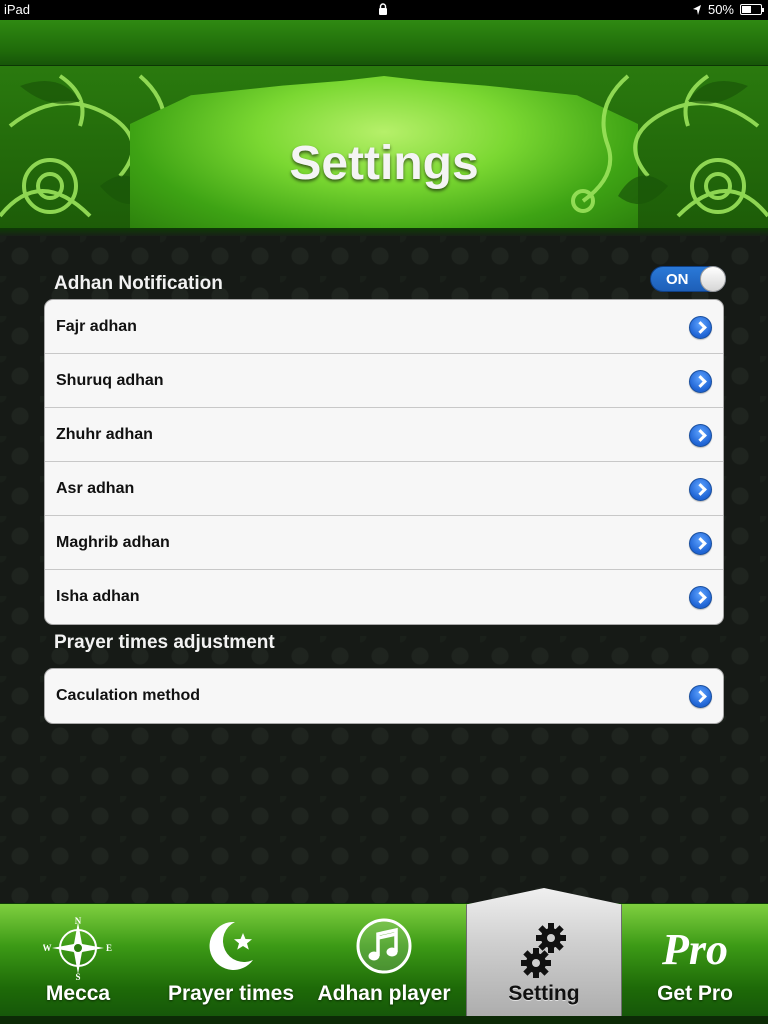 The image size is (768, 1024). I want to click on tab-label: Setting, so click(544, 993).